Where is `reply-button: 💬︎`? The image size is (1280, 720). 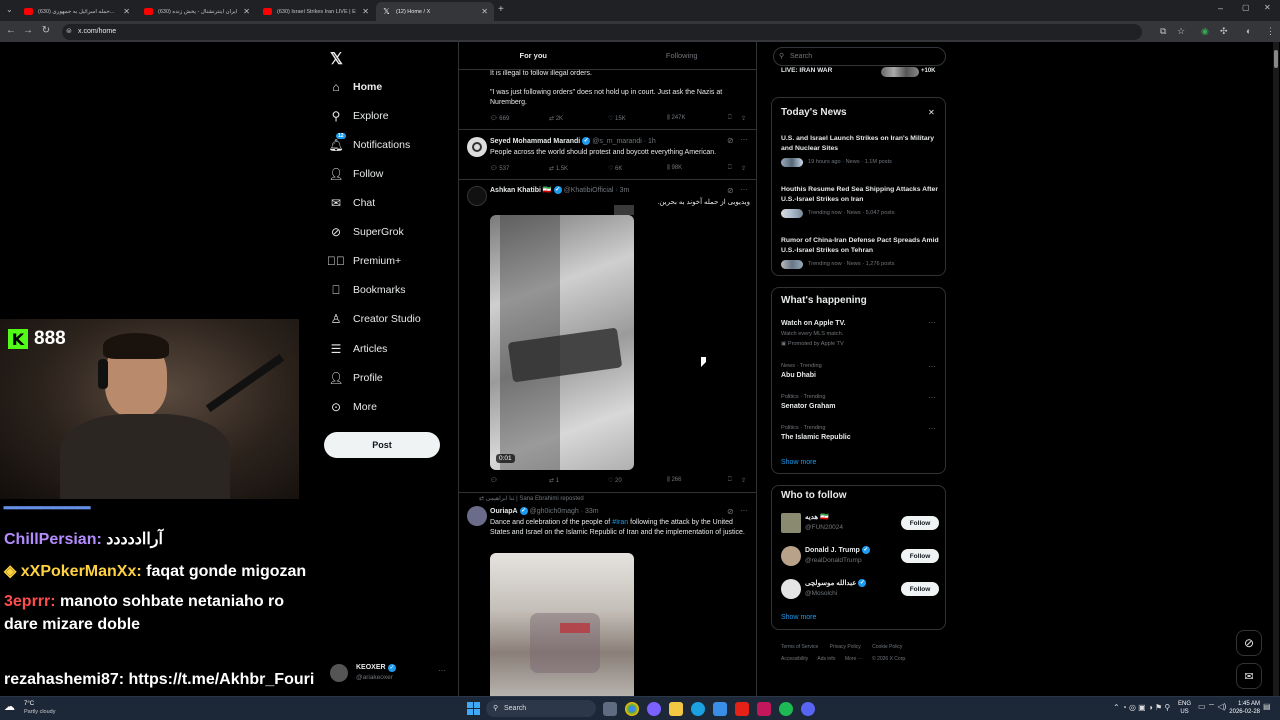 reply-button: 💬︎ is located at coordinates (494, 480).